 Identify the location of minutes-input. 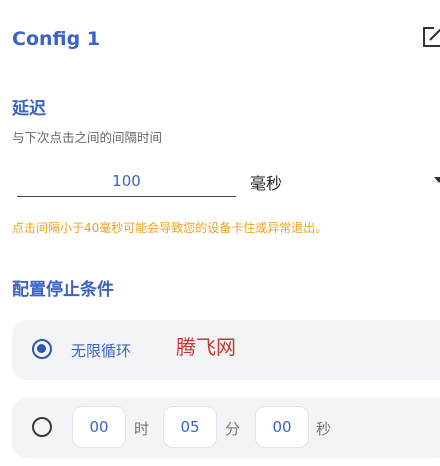
(190, 427).